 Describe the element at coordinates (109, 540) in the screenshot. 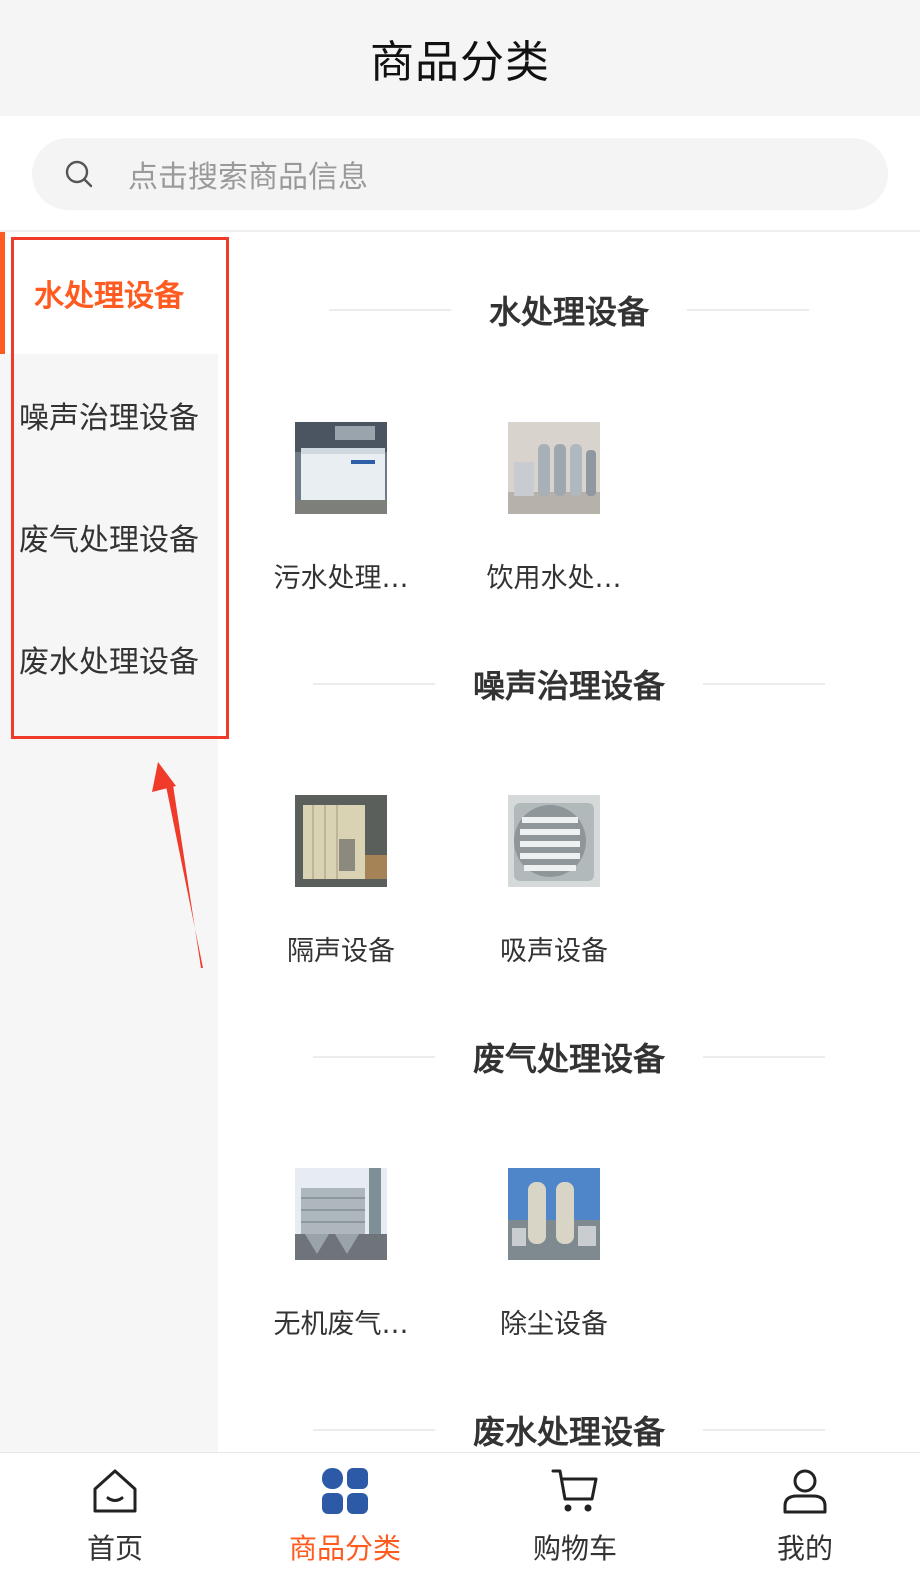

I see `sidebar-item-label: 废气处理设备` at that location.